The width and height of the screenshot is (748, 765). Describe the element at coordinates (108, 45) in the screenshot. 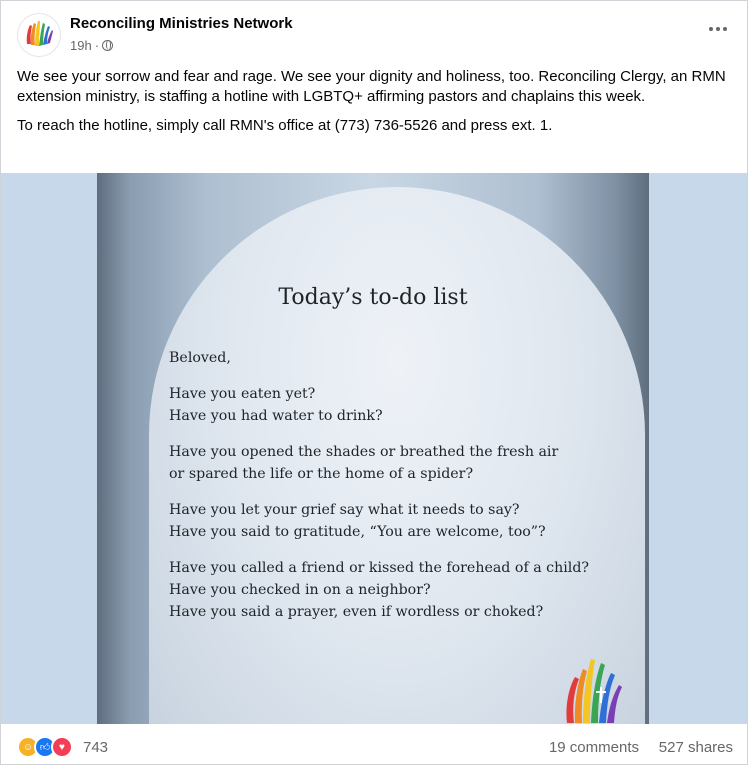

I see `globe-icon` at that location.